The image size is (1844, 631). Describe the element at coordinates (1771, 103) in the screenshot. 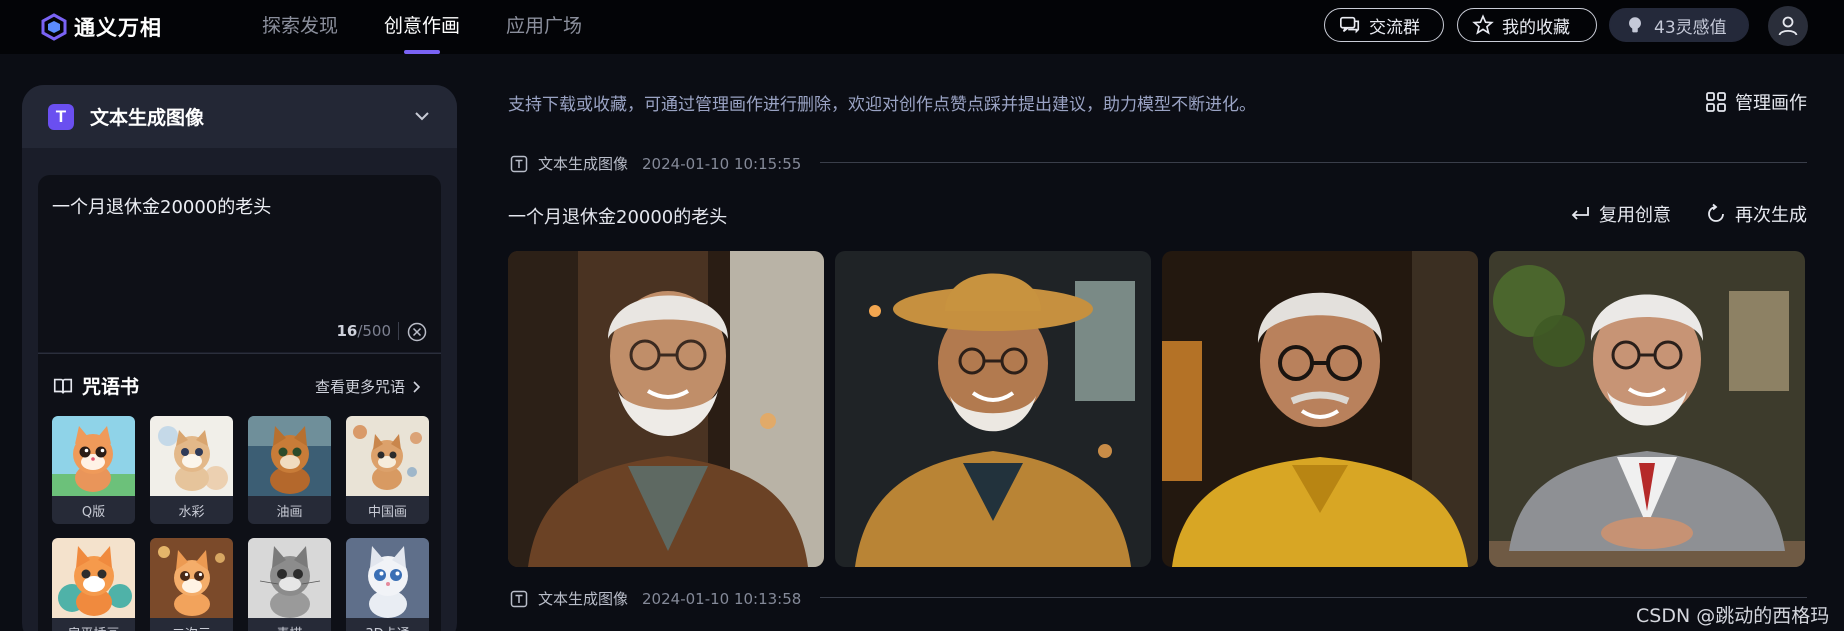

I see `manage-artworks-label: 管理画作` at that location.